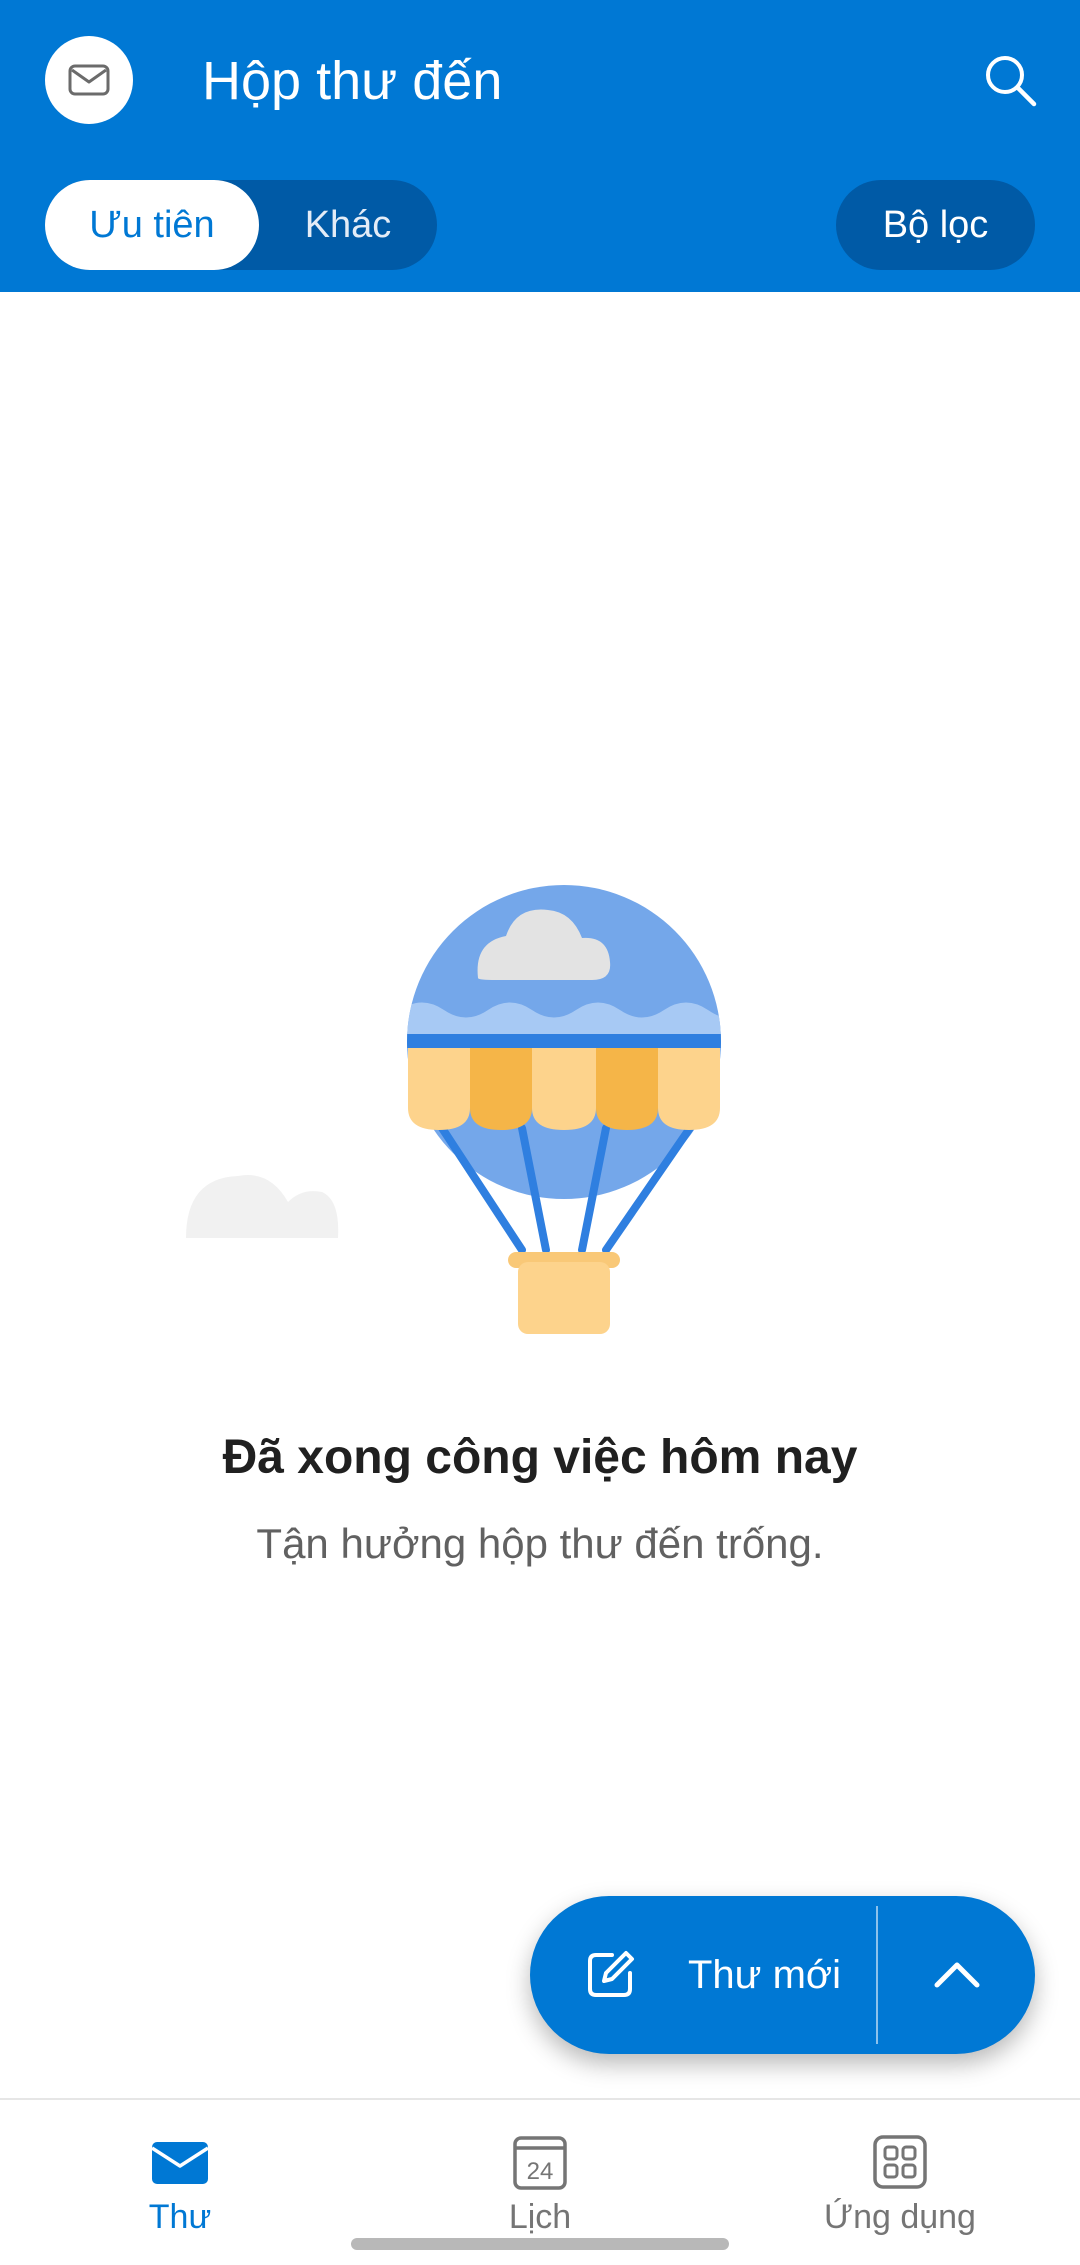 This screenshot has height=2265, width=1080. Describe the element at coordinates (540, 1543) in the screenshot. I see `empty-state-subtitle: Tận hưởng hộp thư đến trống.` at that location.